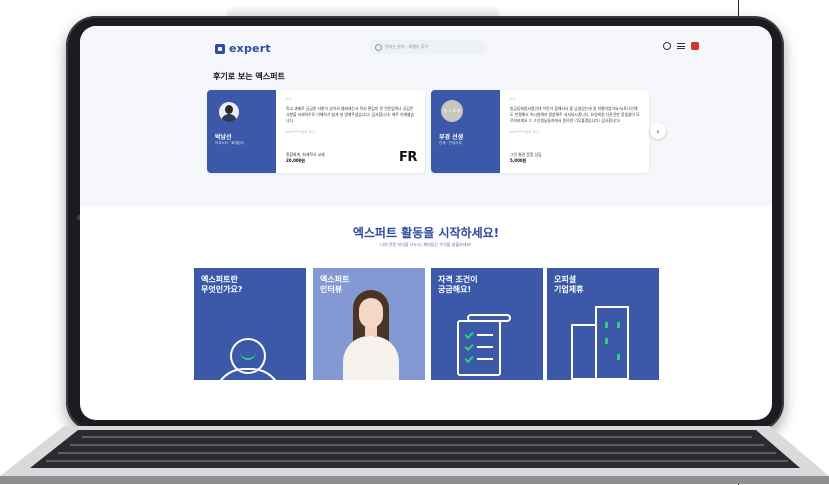 The height and width of the screenshot is (485, 829). Describe the element at coordinates (371, 335) in the screenshot. I see `interview-photo` at that location.